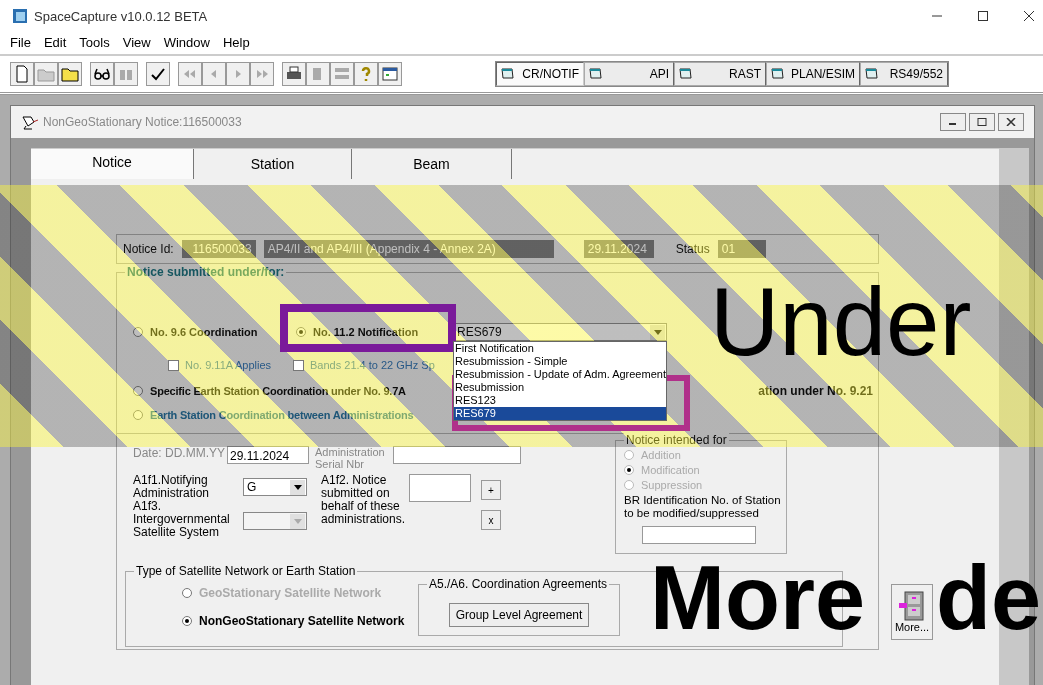  I want to click on remove-button: x, so click(491, 520).